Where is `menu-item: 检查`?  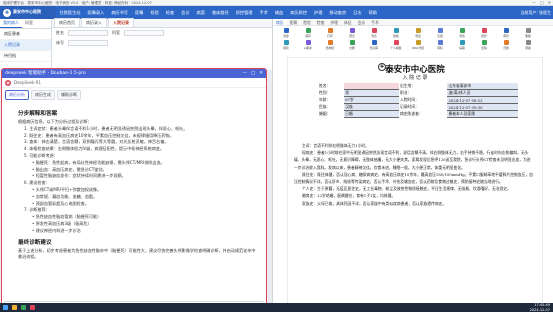 menu-item: 检查 is located at coordinates (169, 12).